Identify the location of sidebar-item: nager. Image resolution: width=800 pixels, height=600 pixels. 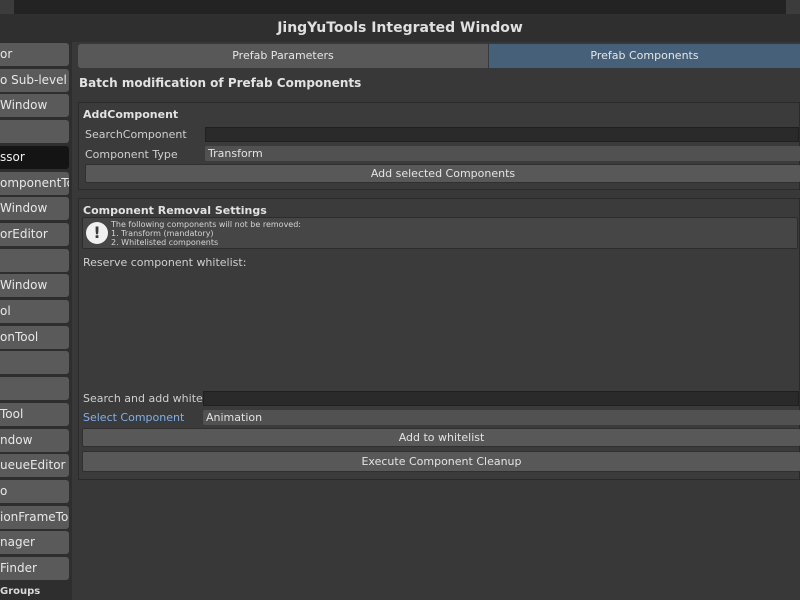
(34, 543).